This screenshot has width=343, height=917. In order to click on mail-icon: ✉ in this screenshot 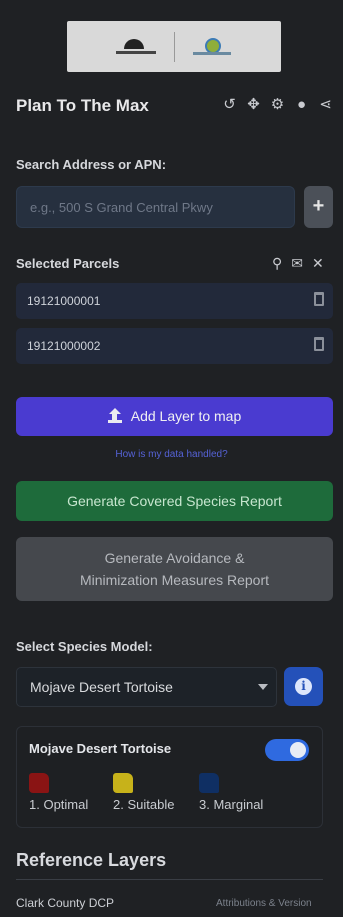, I will do `click(297, 263)`.